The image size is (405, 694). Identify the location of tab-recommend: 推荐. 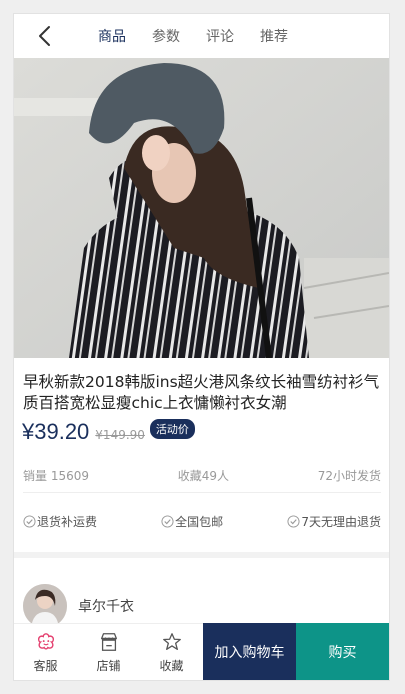
(274, 36).